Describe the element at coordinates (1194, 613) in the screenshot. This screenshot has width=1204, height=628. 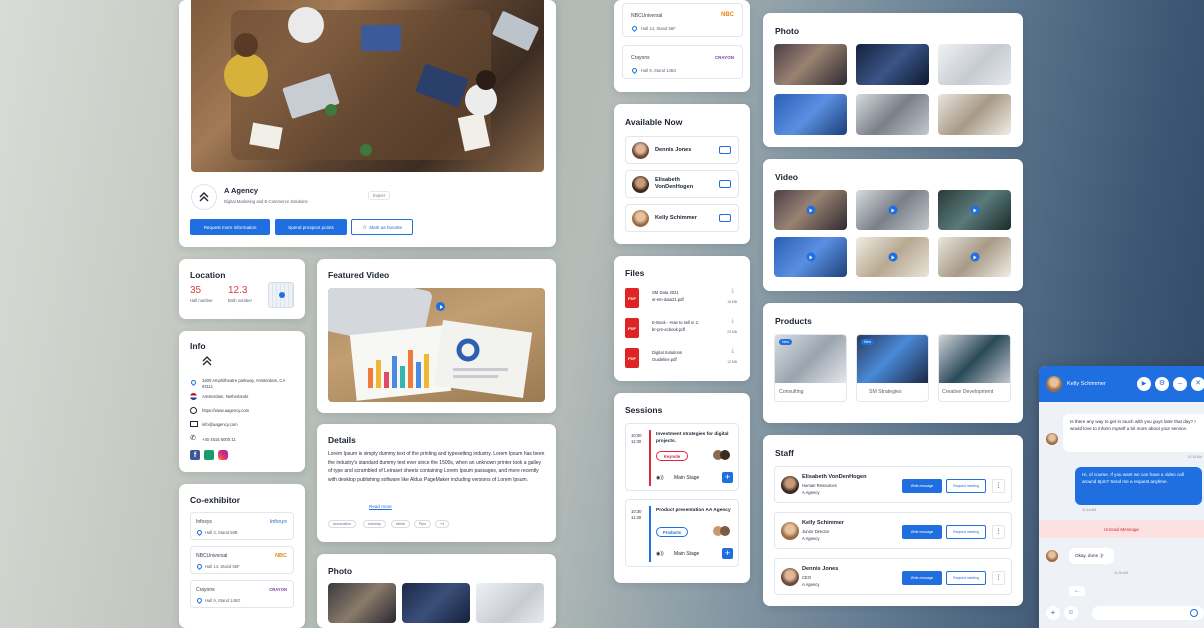
I see `send-icon` at that location.